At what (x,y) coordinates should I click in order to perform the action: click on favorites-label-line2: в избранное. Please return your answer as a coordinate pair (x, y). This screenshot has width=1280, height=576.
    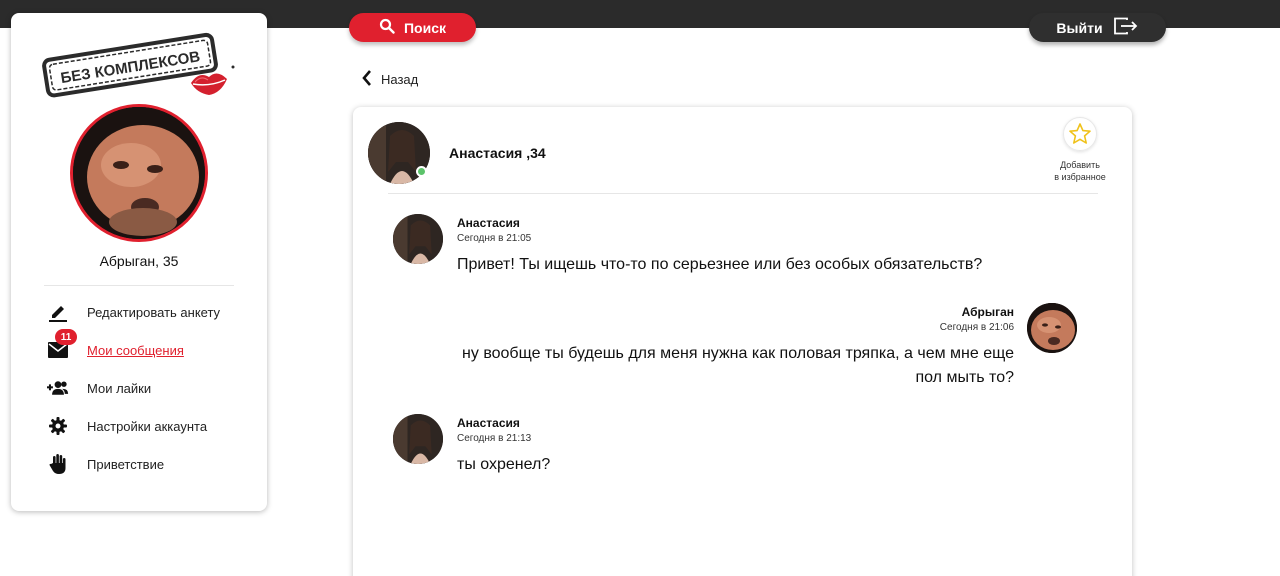
    Looking at the image, I should click on (1080, 177).